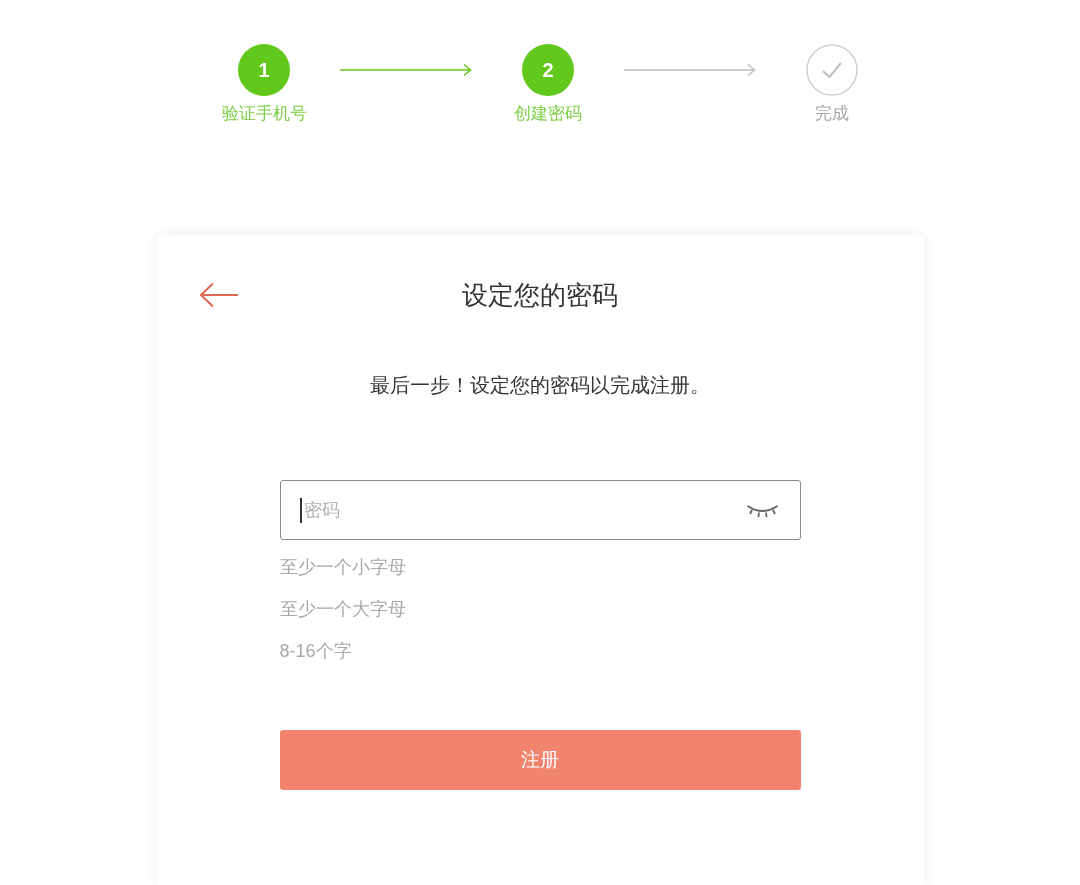 This screenshot has height=885, width=1080. I want to click on requirement-hint: 至少一个小字母, so click(342, 567).